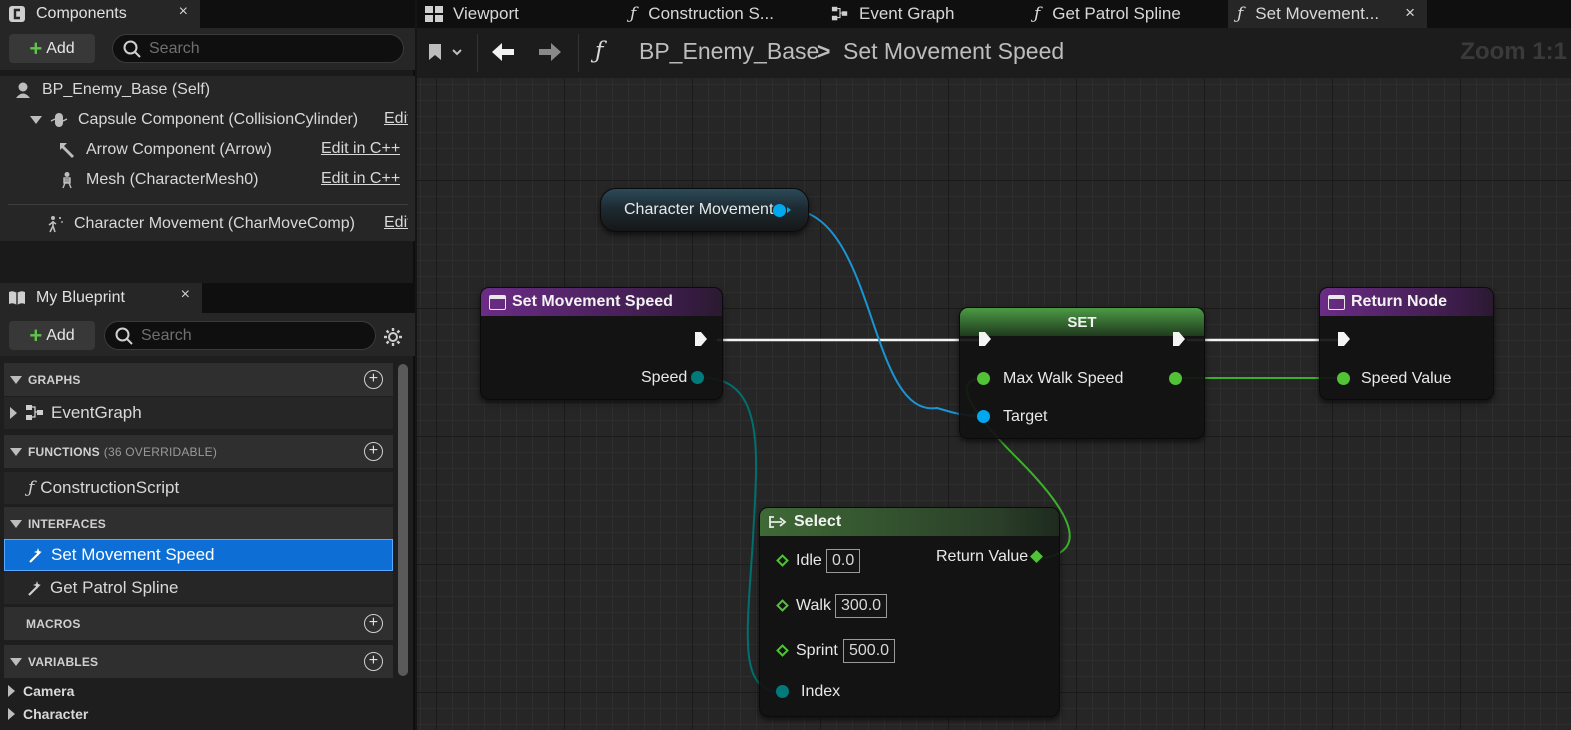 This screenshot has width=1571, height=730. Describe the element at coordinates (49, 690) in the screenshot. I see `category-label: Camera` at that location.